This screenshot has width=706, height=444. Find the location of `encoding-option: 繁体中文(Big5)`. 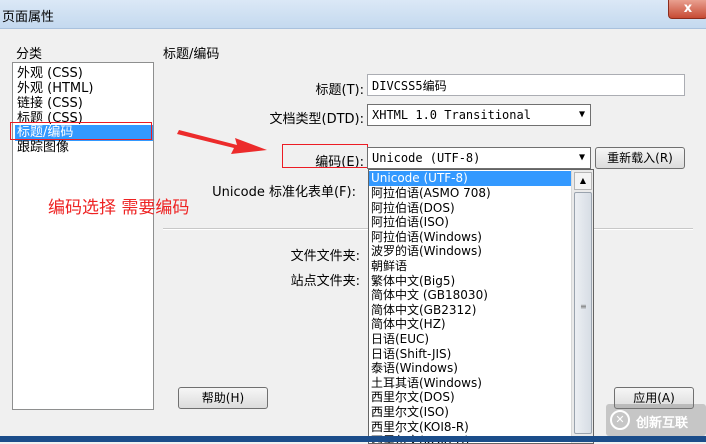

encoding-option: 繁体中文(Big5) is located at coordinates (413, 281).